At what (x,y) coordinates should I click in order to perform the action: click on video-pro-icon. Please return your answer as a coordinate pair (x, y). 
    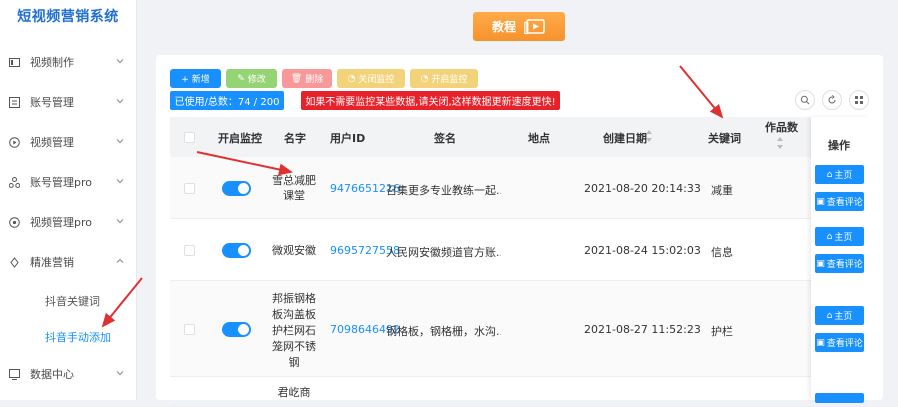
    Looking at the image, I should click on (14, 222).